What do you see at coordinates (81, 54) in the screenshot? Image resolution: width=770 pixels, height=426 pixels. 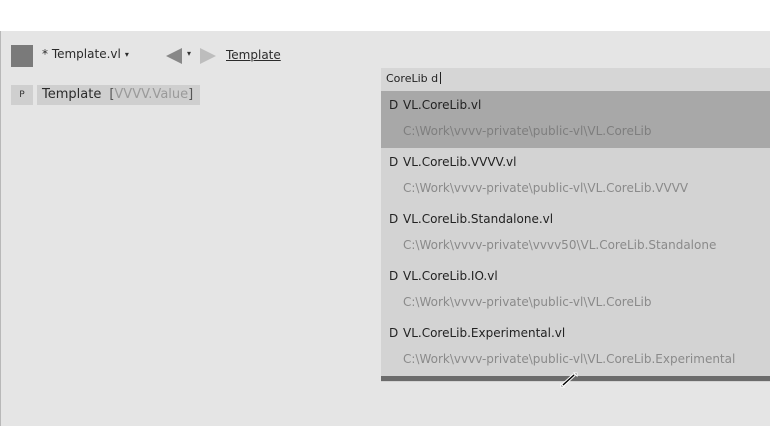 I see `document-title: * Template.vl` at bounding box center [81, 54].